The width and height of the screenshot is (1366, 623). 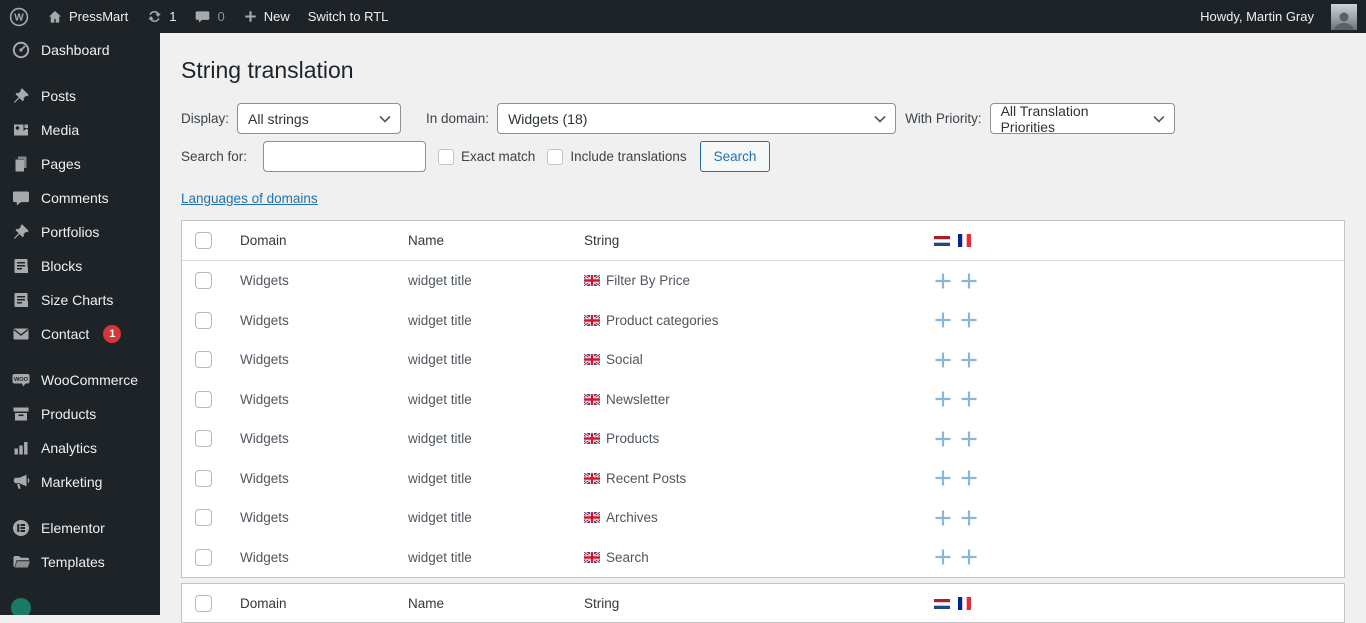 I want to click on search-input, so click(x=345, y=156).